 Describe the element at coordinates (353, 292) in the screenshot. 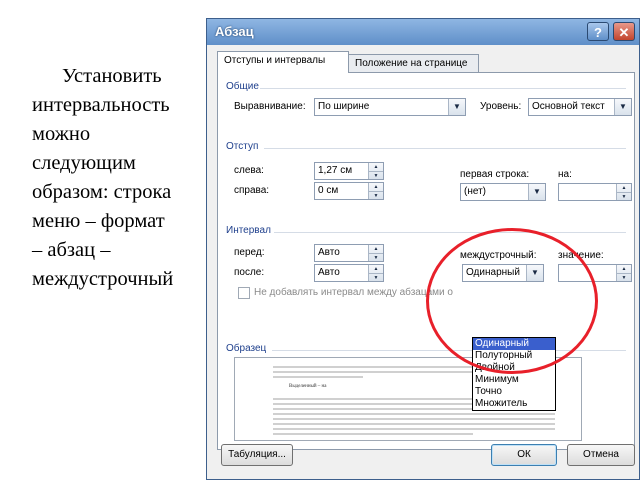

I see `no-space-label: Не добавлять интервал между абзацами о` at that location.